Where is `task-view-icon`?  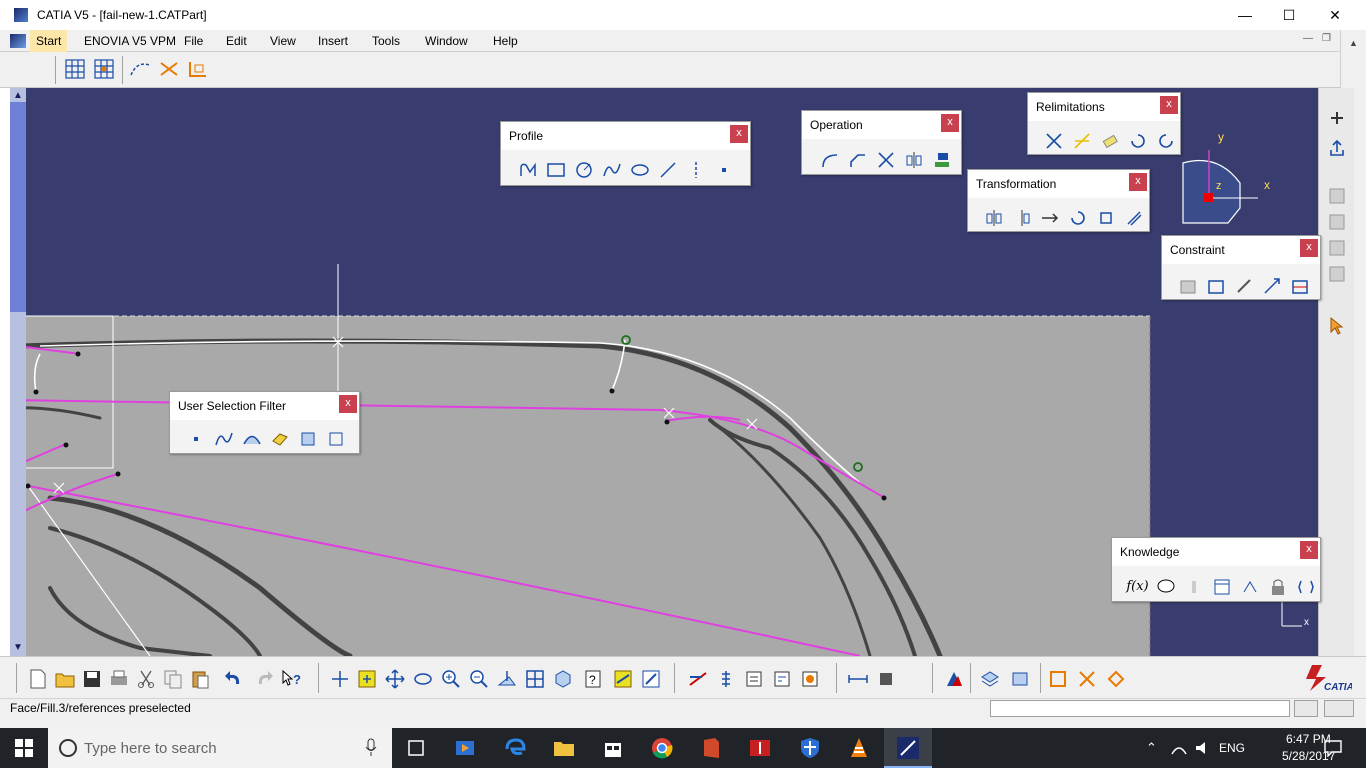 task-view-icon is located at coordinates (416, 748).